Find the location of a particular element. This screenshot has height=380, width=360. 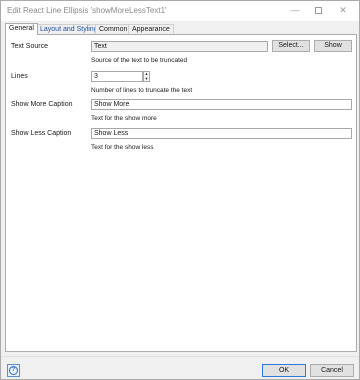

text-source-label: Text Source is located at coordinates (29, 46).